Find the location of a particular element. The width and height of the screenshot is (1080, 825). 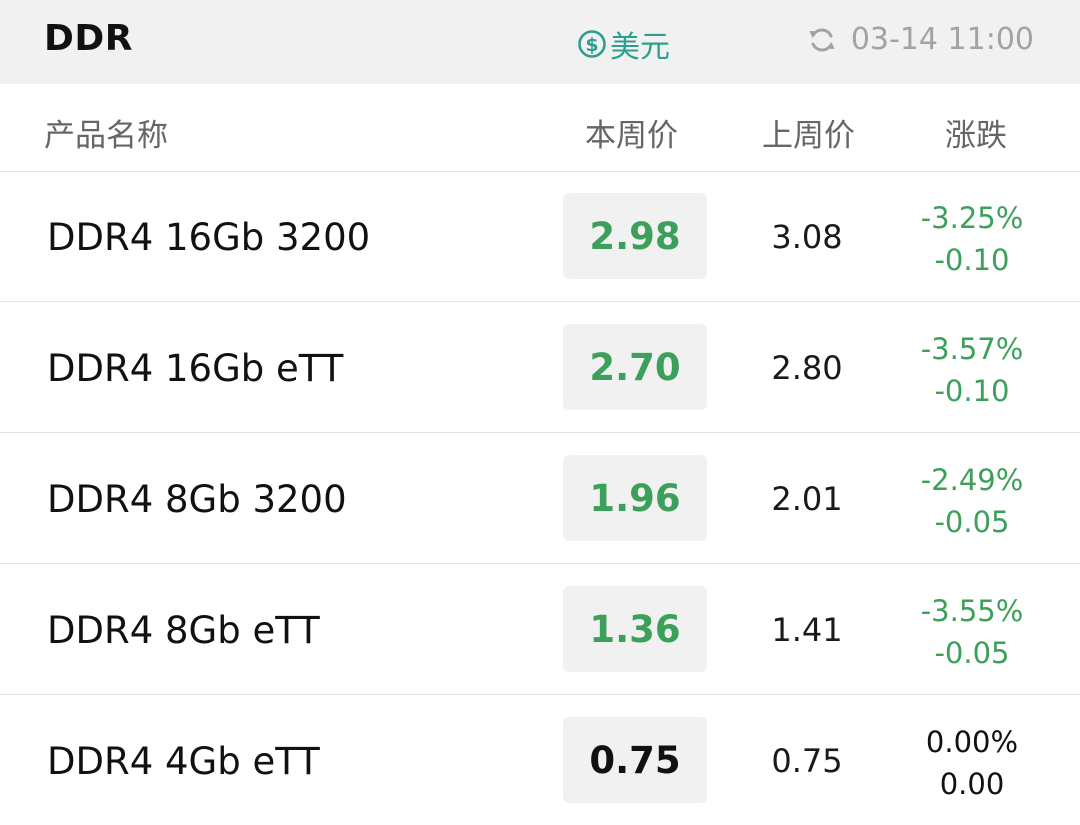

update-info: 03-14 11:00 is located at coordinates (920, 39).